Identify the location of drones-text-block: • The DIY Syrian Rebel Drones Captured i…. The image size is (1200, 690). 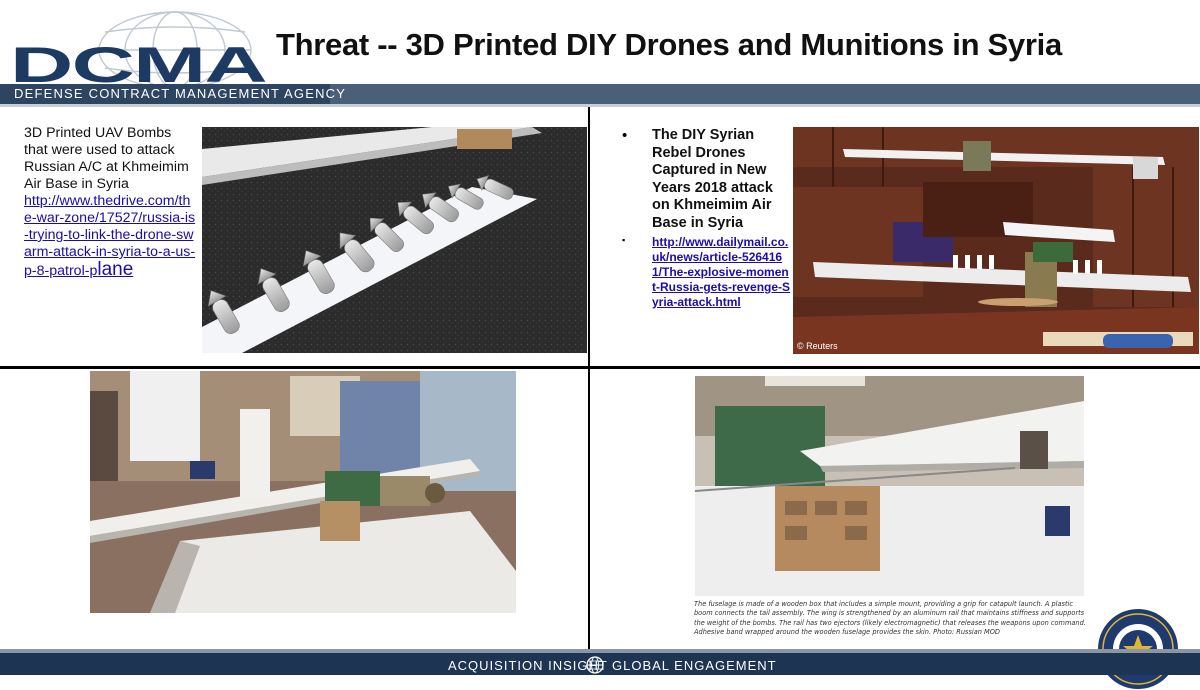
(707, 218).